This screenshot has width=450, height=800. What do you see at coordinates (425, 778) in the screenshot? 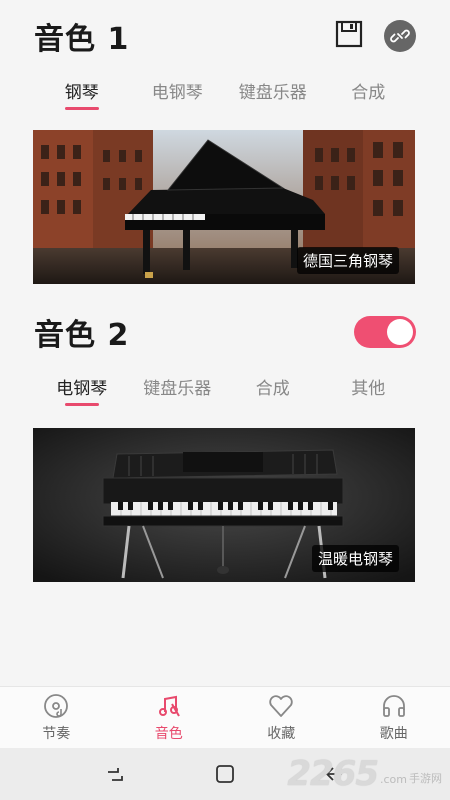
I see `watermark-sub: 手游网` at bounding box center [425, 778].